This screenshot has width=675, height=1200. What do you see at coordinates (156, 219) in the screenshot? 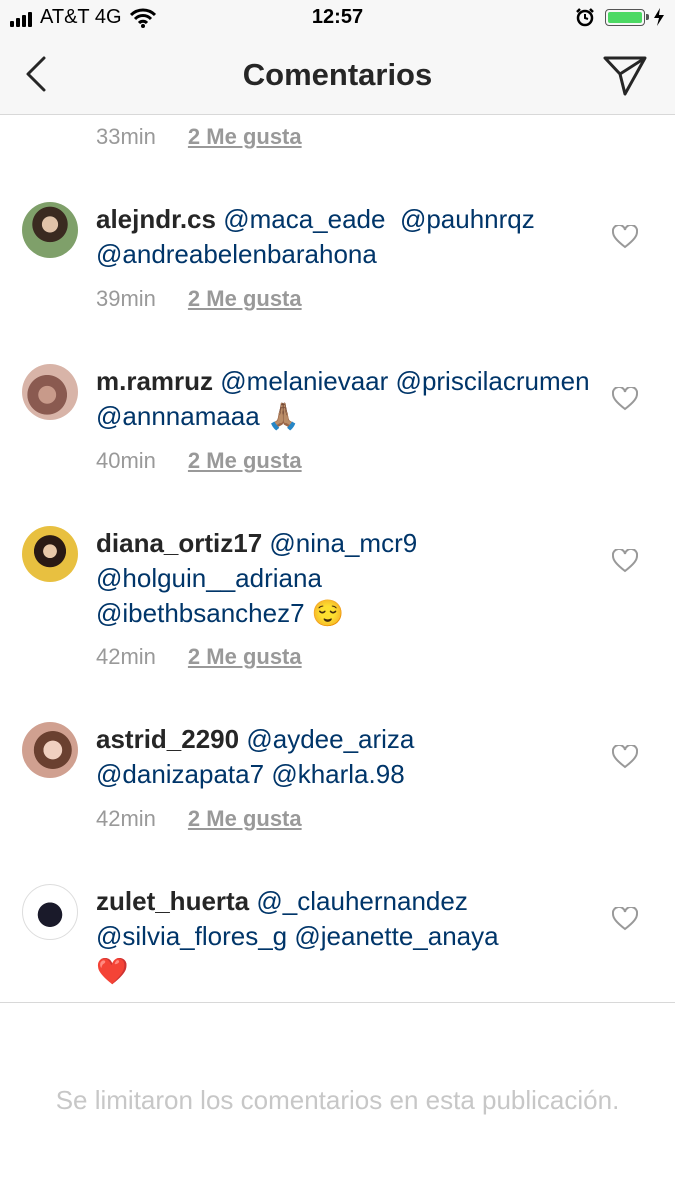
I see `comment-username: alejndr.cs` at bounding box center [156, 219].